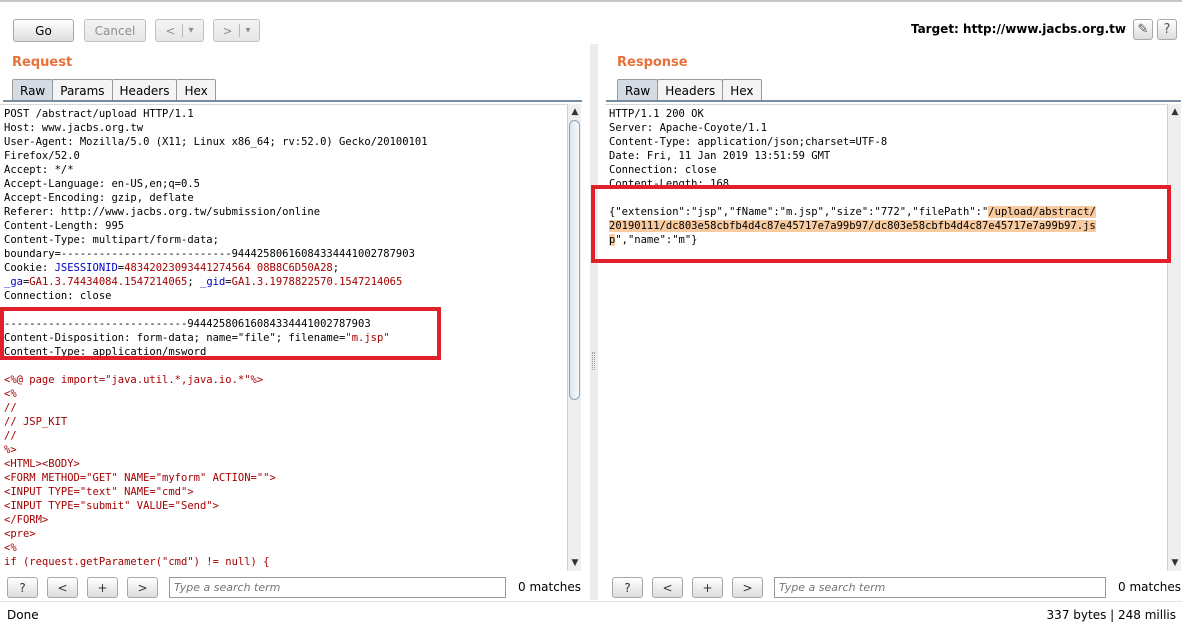  Describe the element at coordinates (550, 587) in the screenshot. I see `request-matches-count: 0 matches` at that location.